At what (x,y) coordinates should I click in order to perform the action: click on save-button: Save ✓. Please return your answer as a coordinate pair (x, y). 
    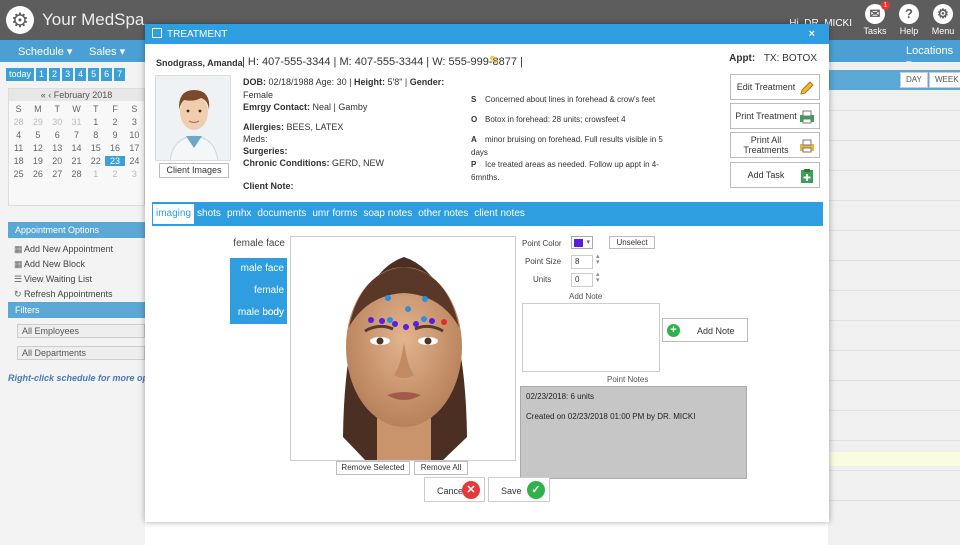
    Looking at the image, I should click on (519, 489).